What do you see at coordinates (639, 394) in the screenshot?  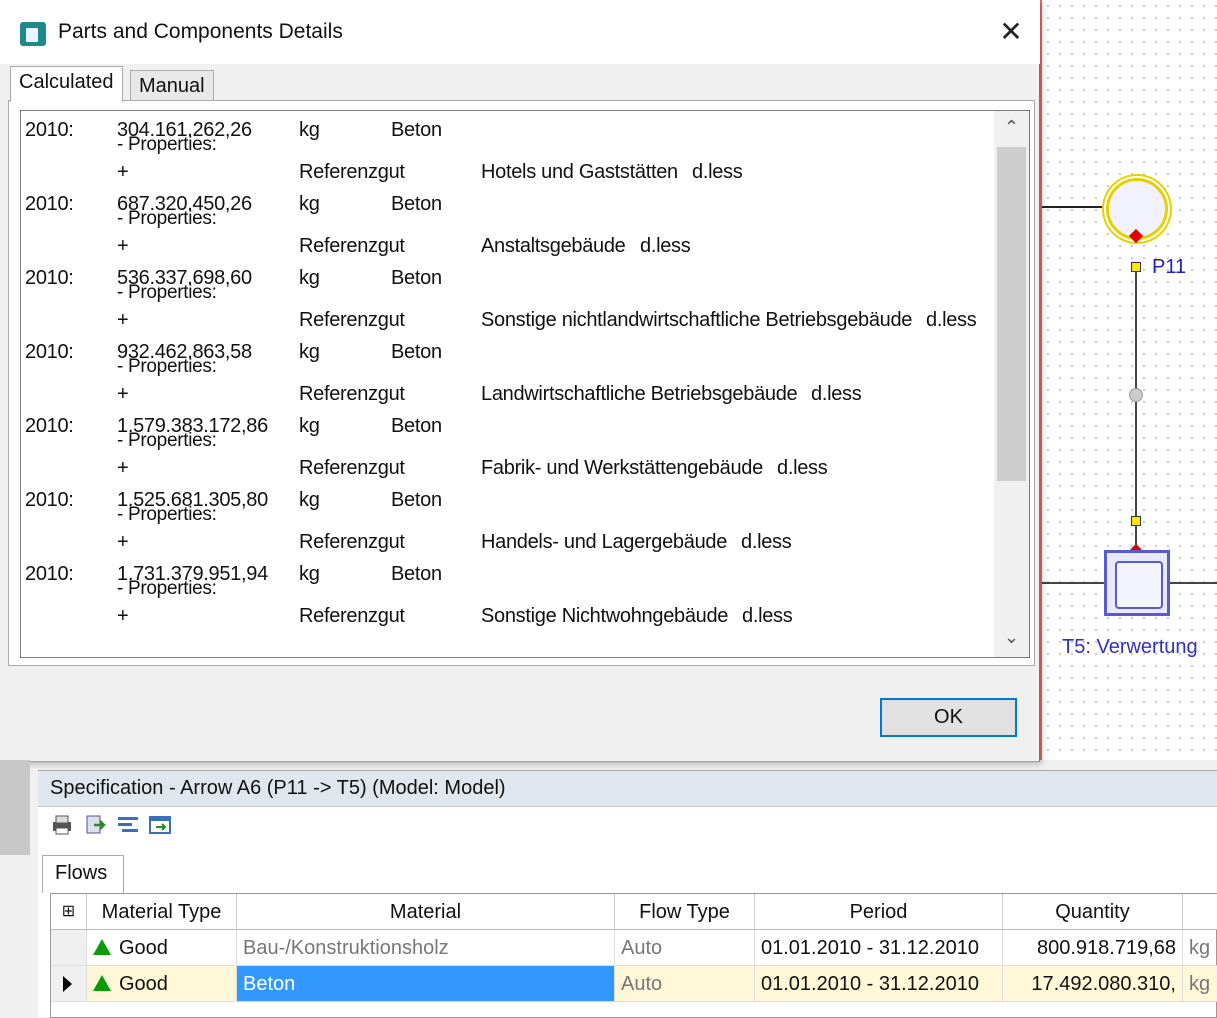 I see `detail-property-value: Landwirtschaftliche Betriebsgebäude` at bounding box center [639, 394].